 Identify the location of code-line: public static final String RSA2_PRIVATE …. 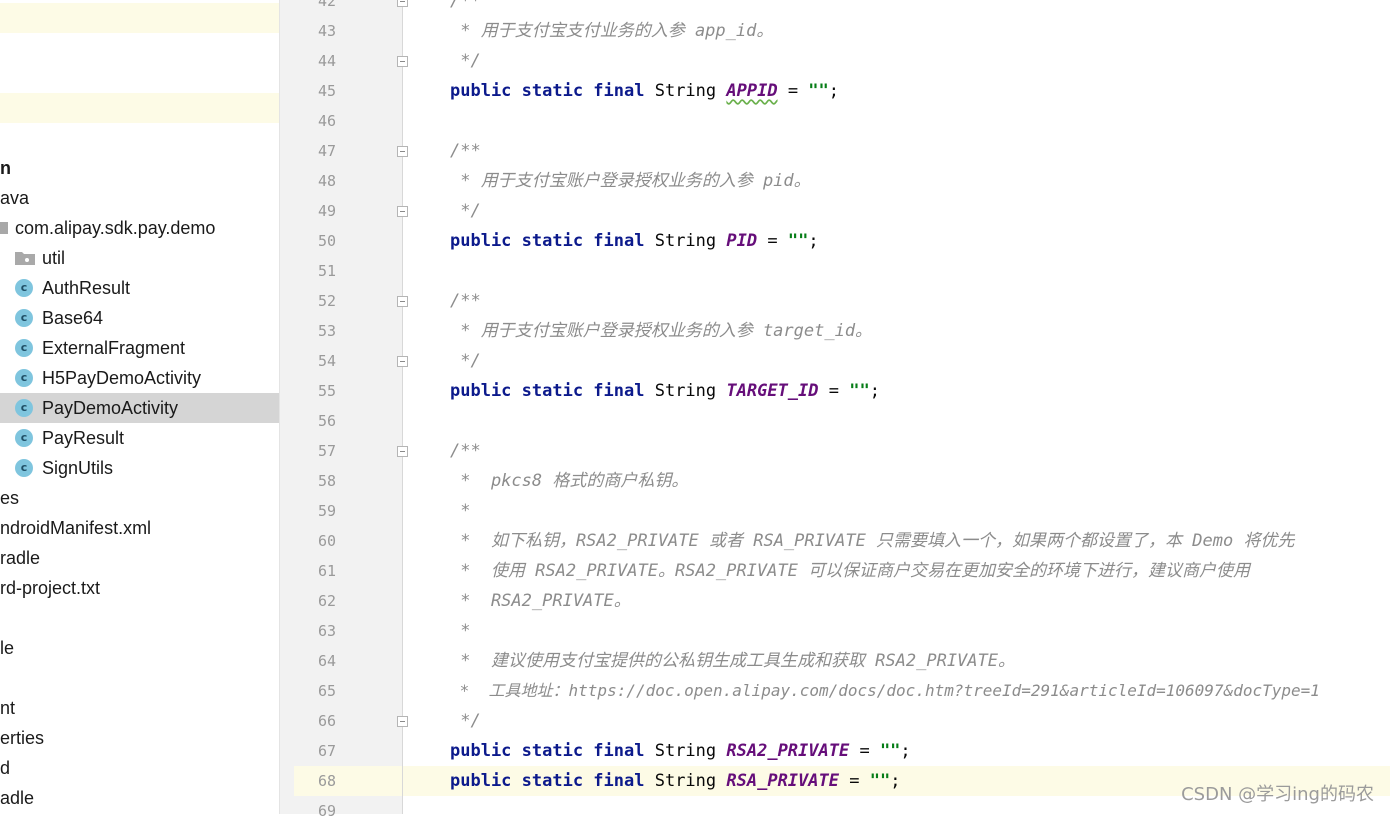
(680, 751).